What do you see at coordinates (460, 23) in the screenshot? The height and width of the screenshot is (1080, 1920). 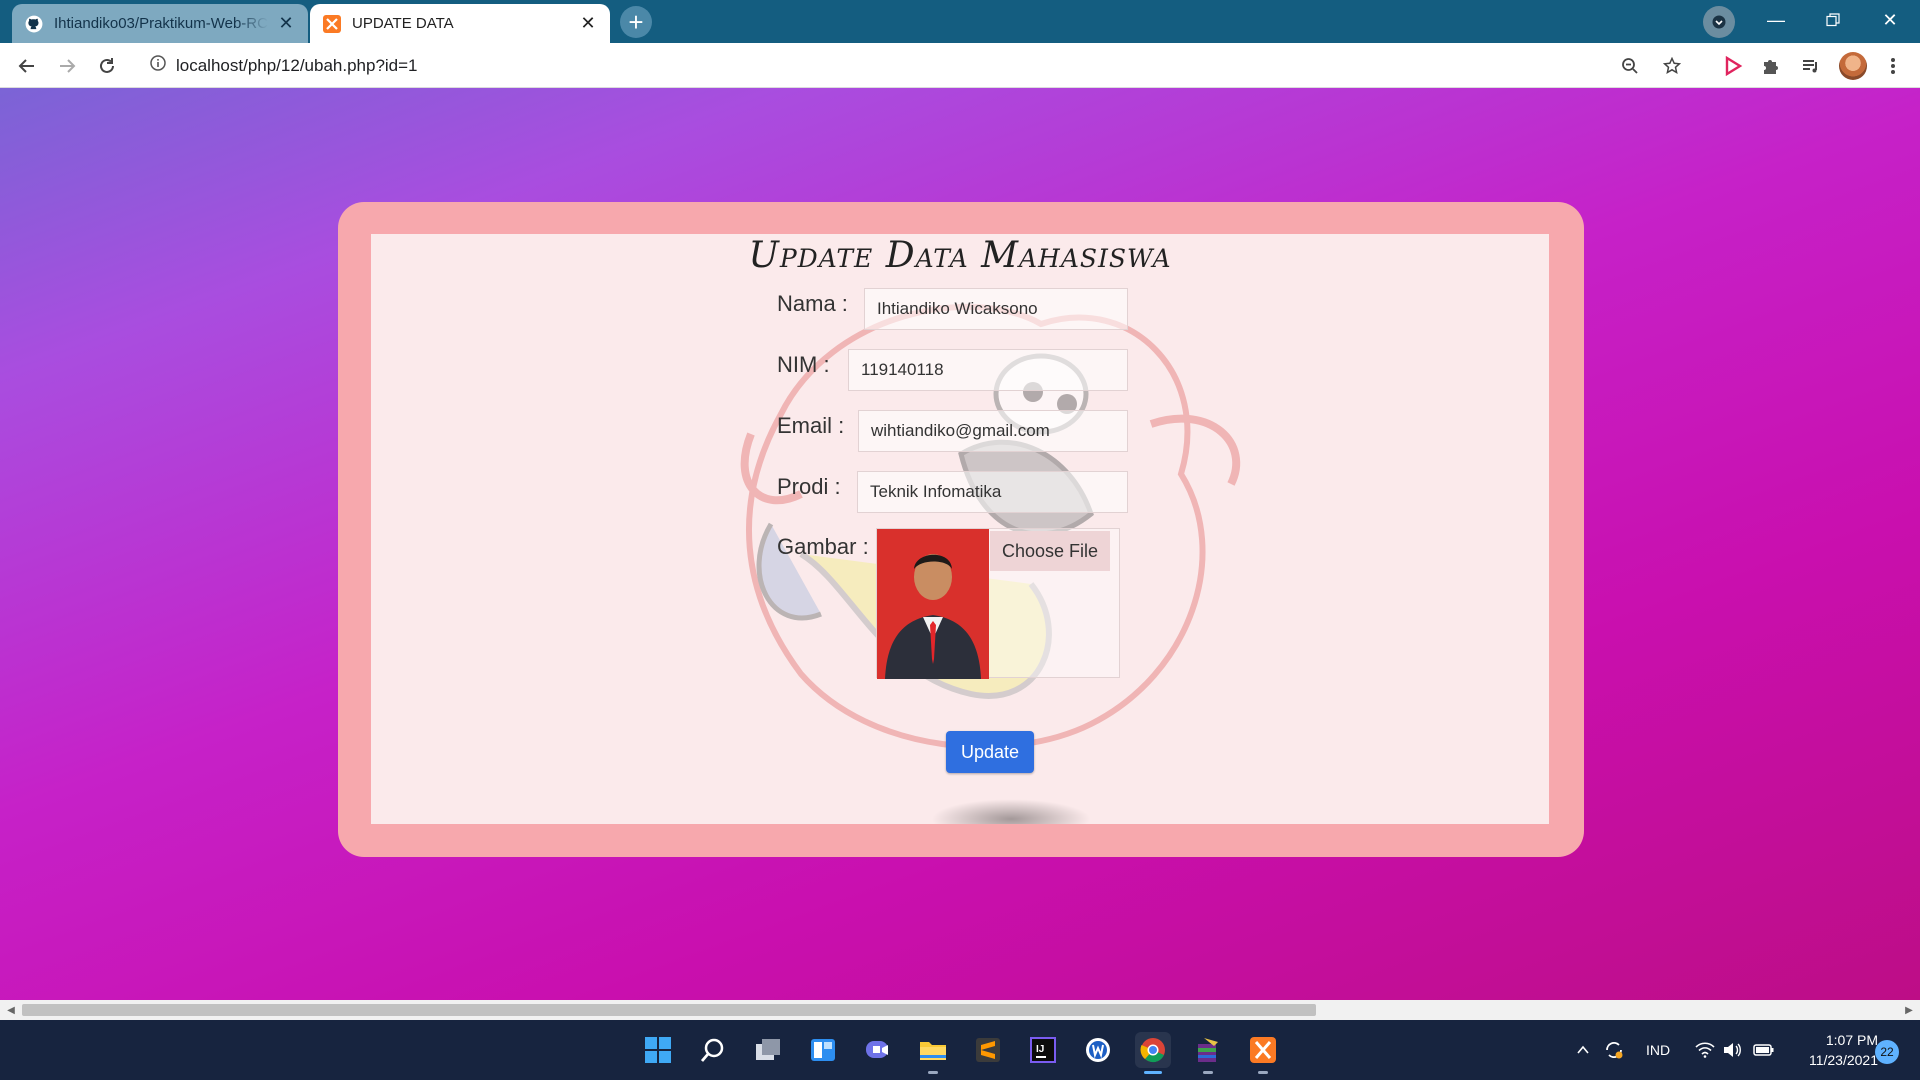 I see `tab-update-data: UPDATE DATA ✕` at bounding box center [460, 23].